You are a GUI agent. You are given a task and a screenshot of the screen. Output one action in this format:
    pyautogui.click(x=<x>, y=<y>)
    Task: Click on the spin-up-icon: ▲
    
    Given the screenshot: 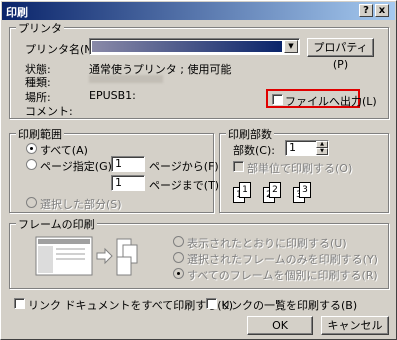 What is the action you would take?
    pyautogui.click(x=322, y=144)
    